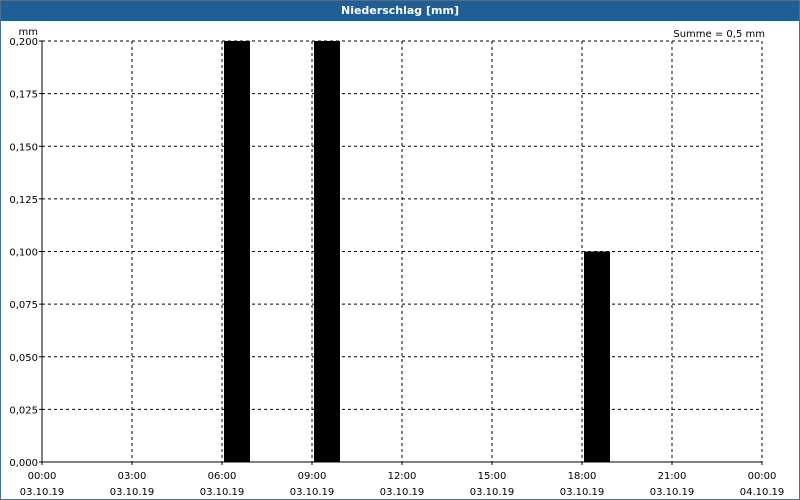  I want to click on y-tick-label: 0,200, so click(23, 42).